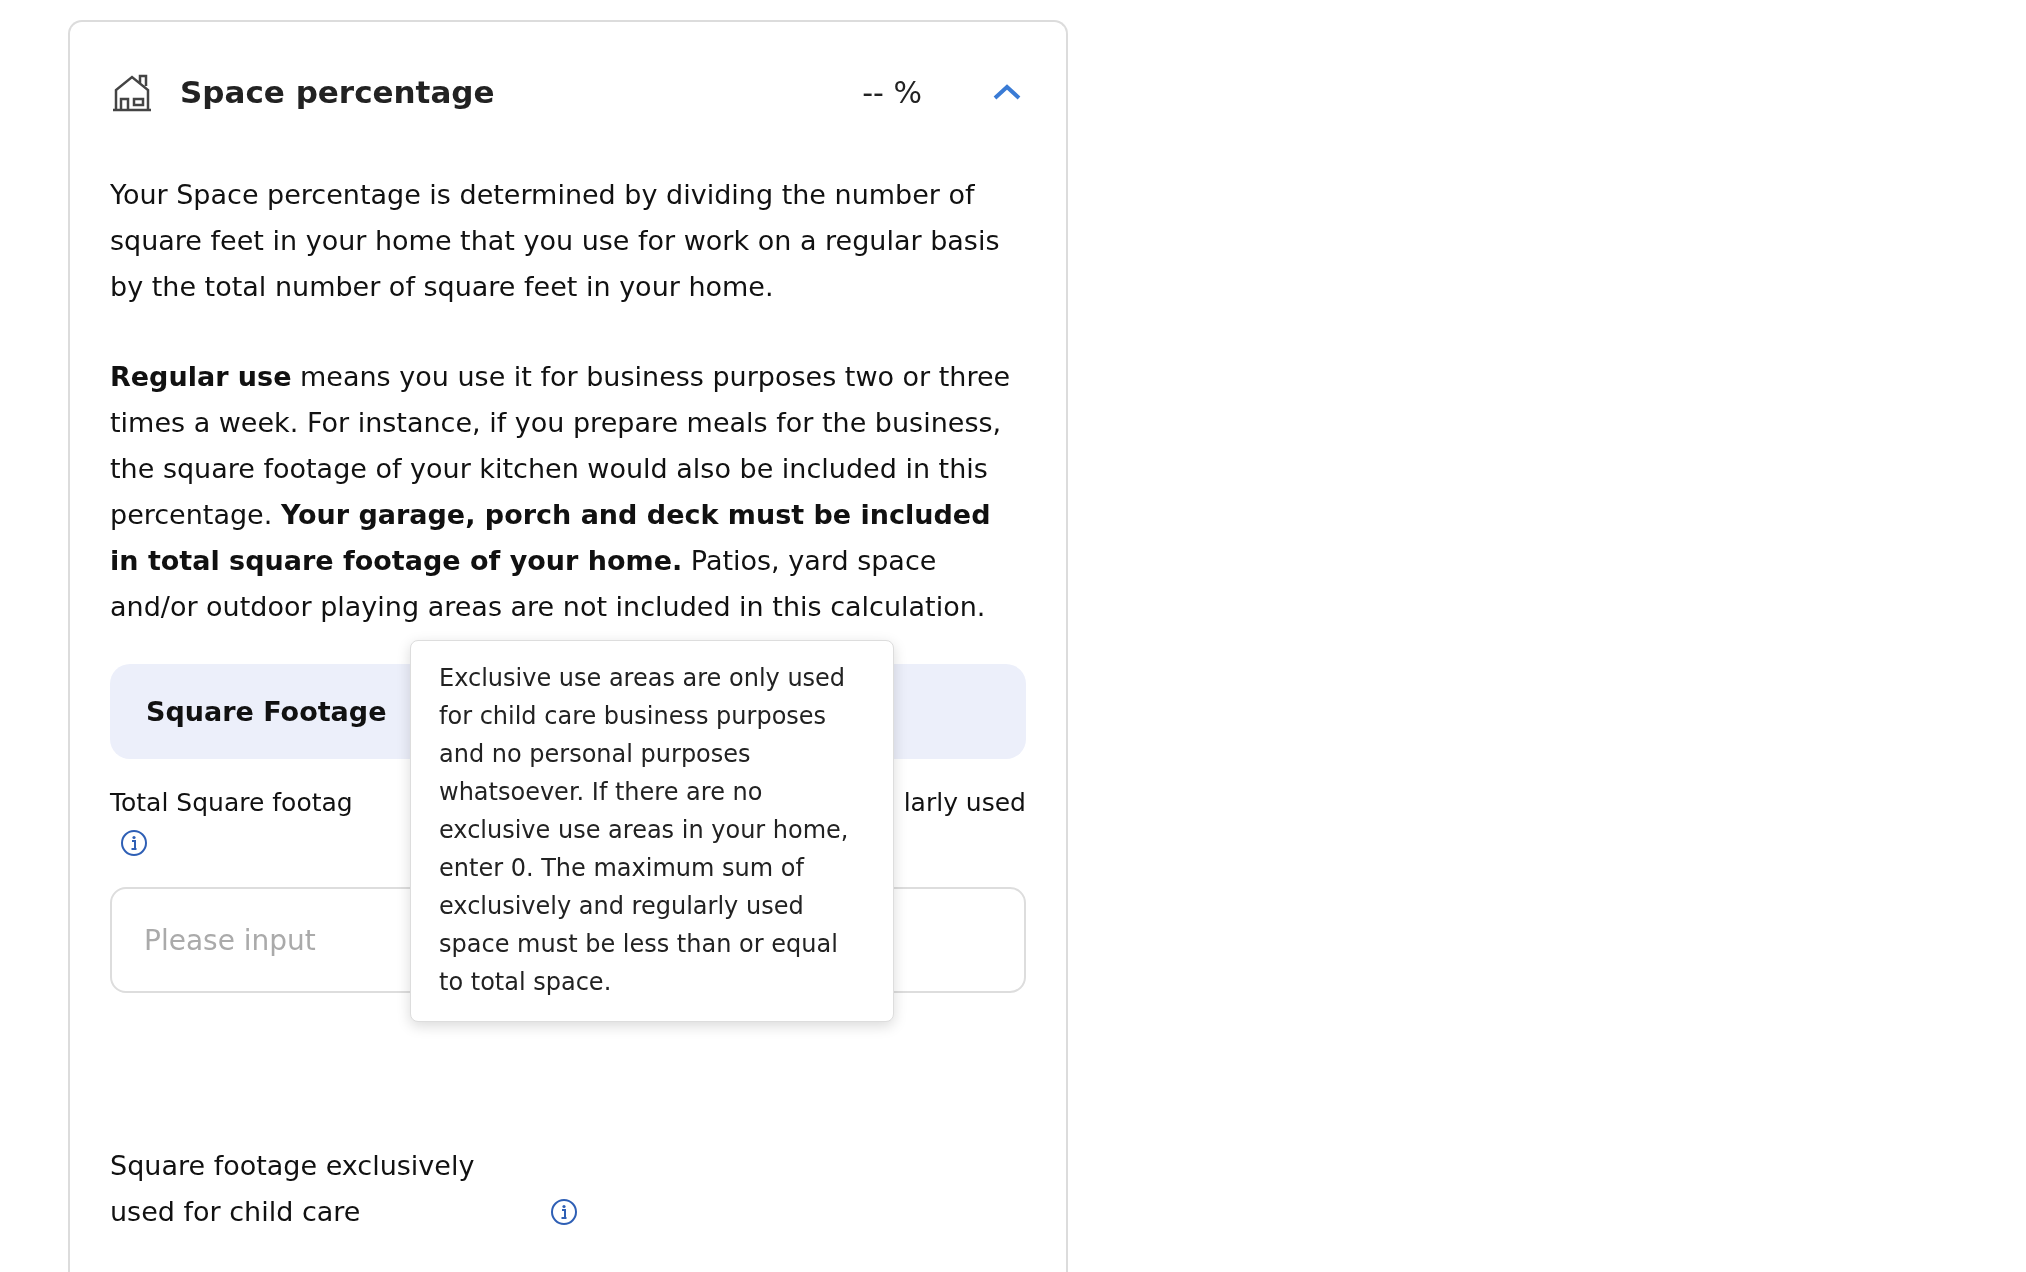 Image resolution: width=2026 pixels, height=1272 pixels. Describe the element at coordinates (555, 241) in the screenshot. I see `description-paragraph: Your Space percentage is determined by dividing the number of square feet in your home that you use for work on a regular basis by the total number of square feet in your home.` at that location.